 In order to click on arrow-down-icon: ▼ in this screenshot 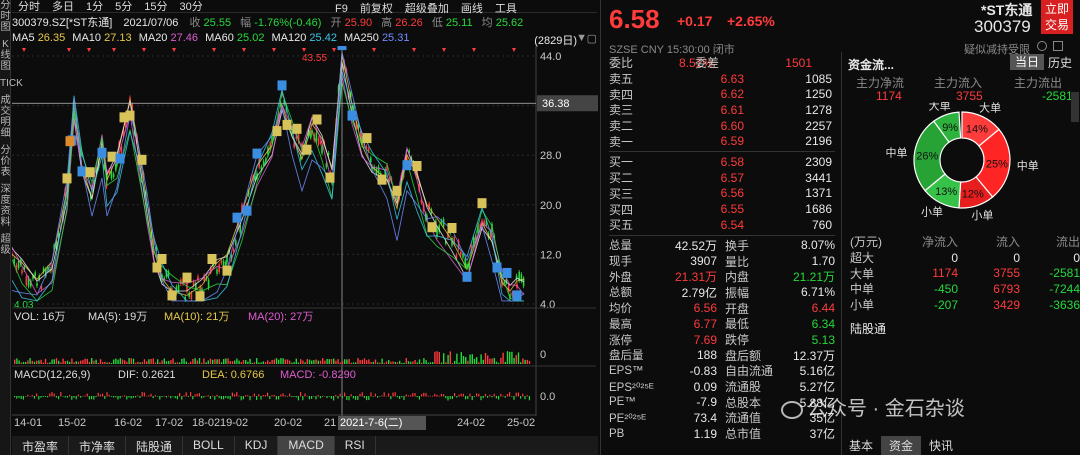, I will do `click(581, 38)`.